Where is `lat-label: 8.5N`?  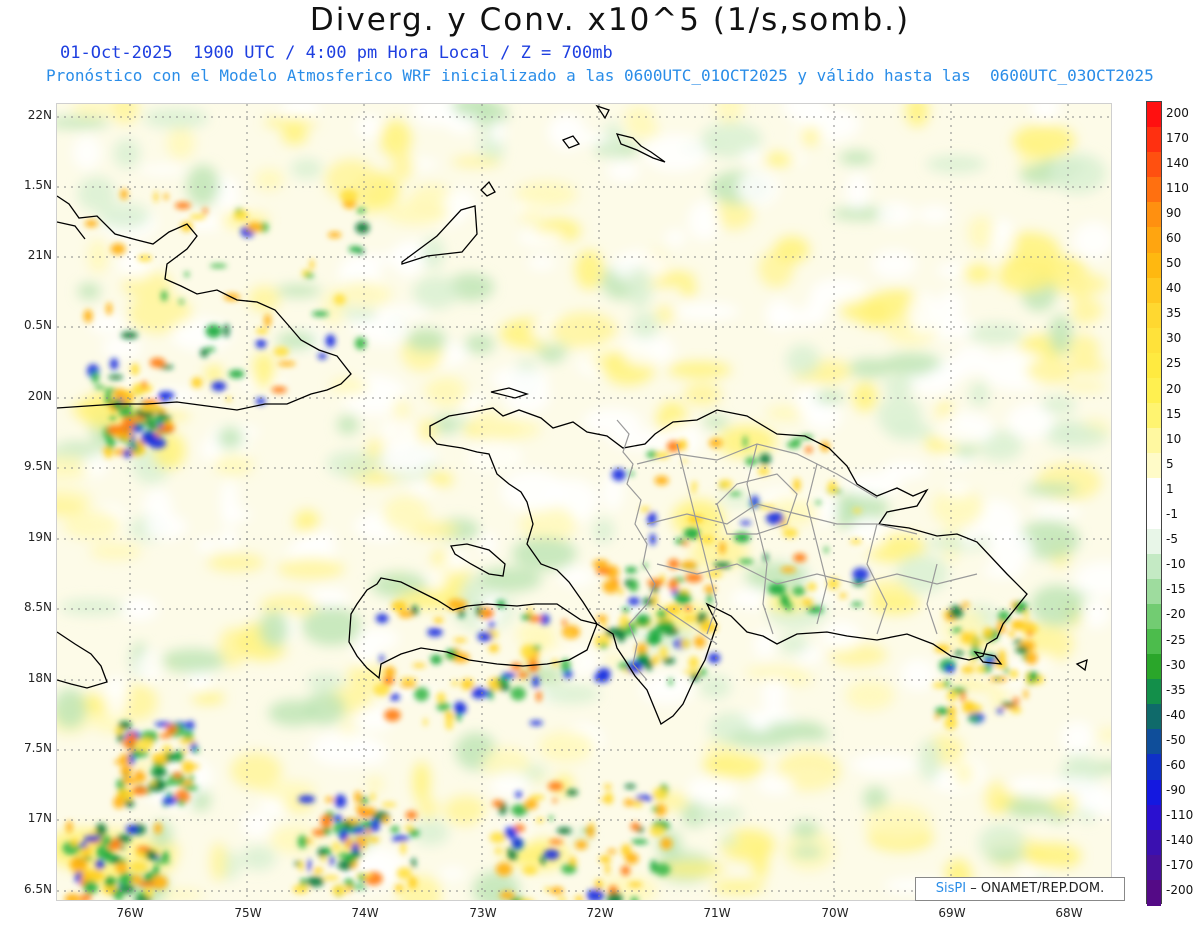 lat-label: 8.5N is located at coordinates (37, 607).